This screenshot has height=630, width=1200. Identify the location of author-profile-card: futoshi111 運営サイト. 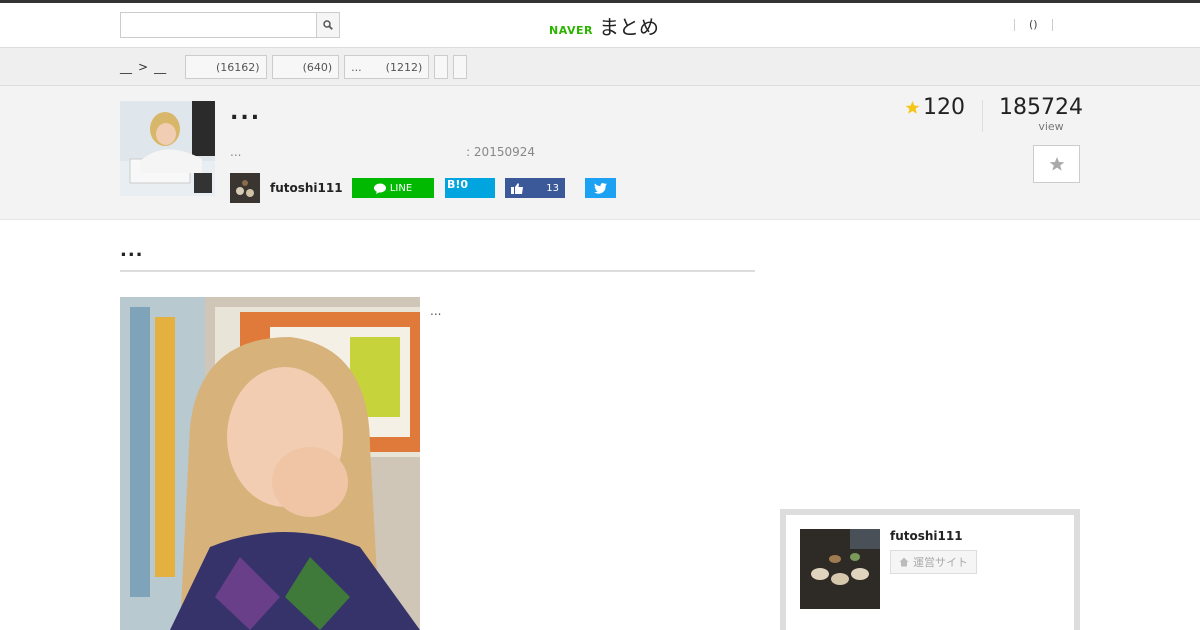
(930, 569).